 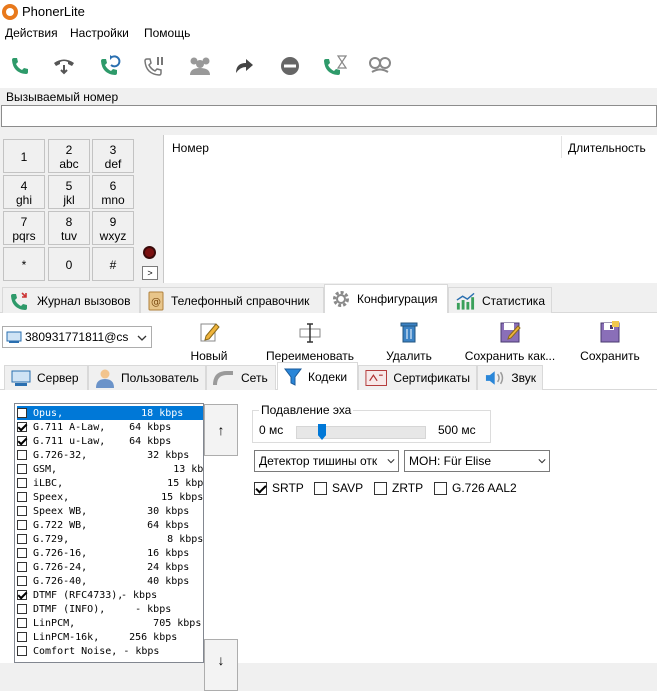 What do you see at coordinates (190, 148) in the screenshot?
I see `column-header-number: Номер` at bounding box center [190, 148].